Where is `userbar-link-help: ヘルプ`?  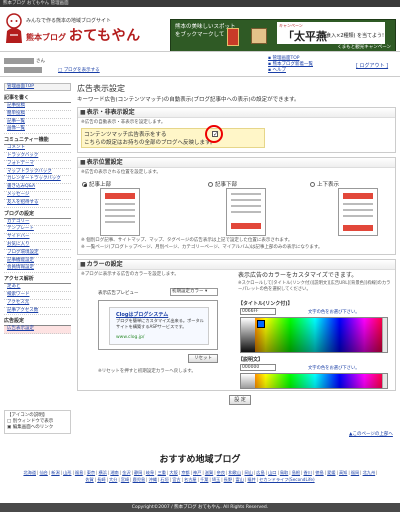
userbar-link-help: ヘルプ is located at coordinates (290, 71).